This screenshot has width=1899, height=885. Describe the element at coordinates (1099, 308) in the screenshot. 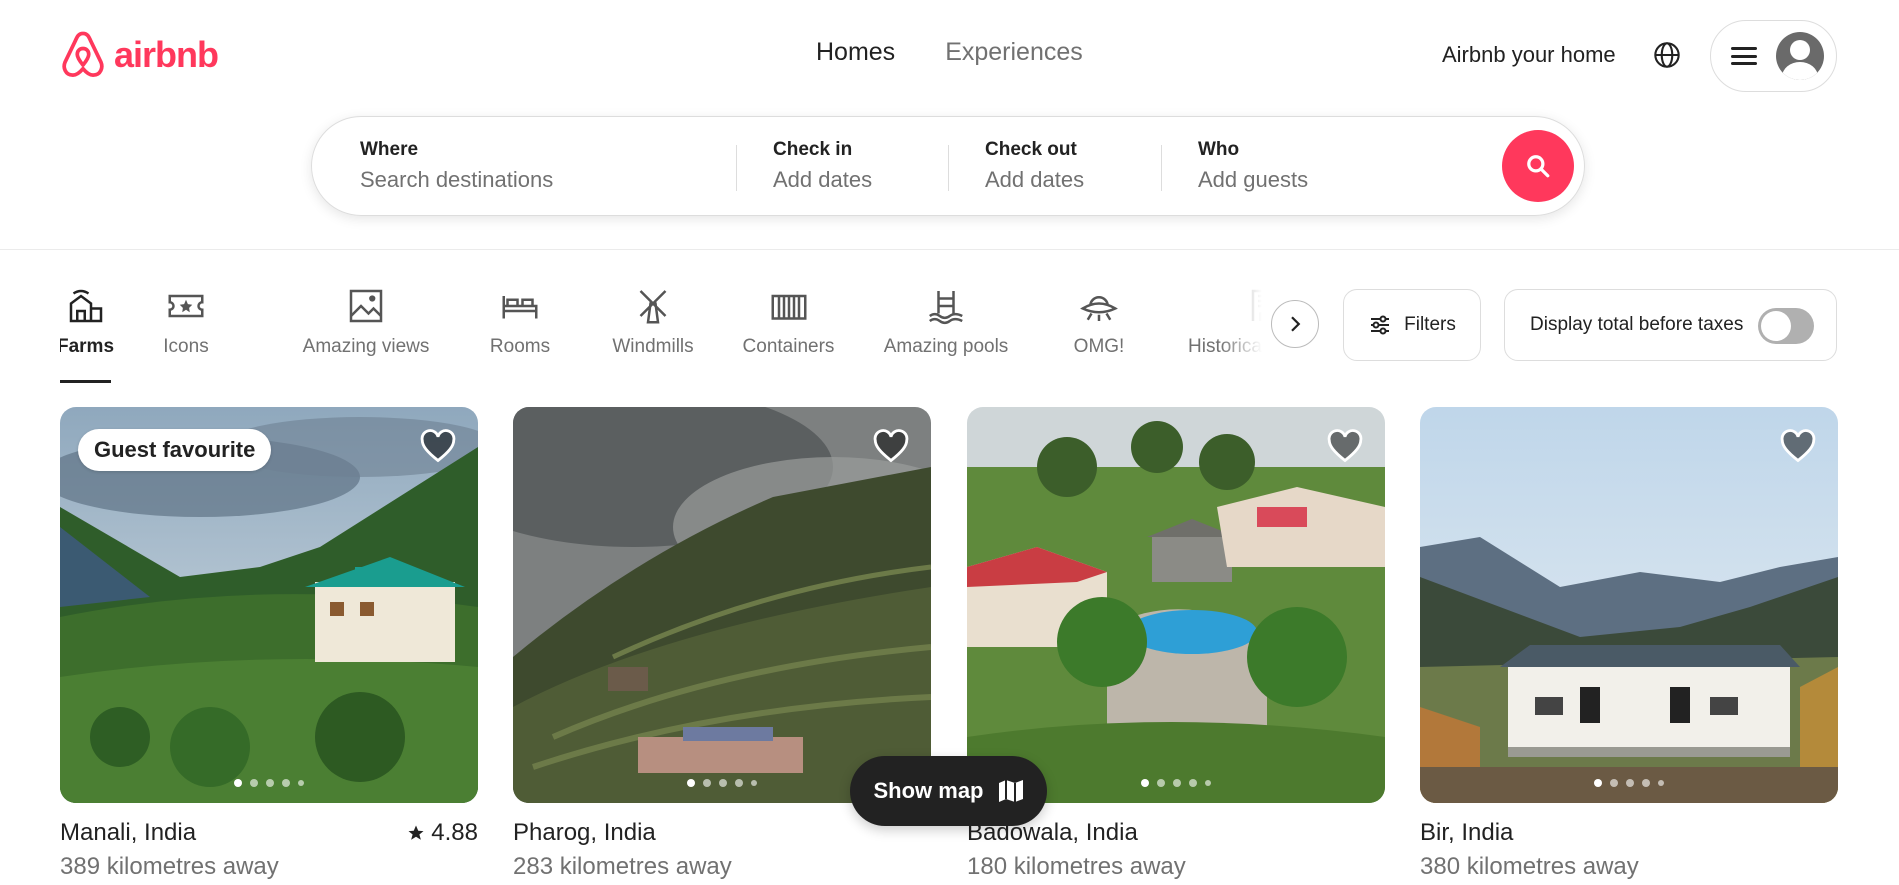

I see `ufo-icon` at that location.